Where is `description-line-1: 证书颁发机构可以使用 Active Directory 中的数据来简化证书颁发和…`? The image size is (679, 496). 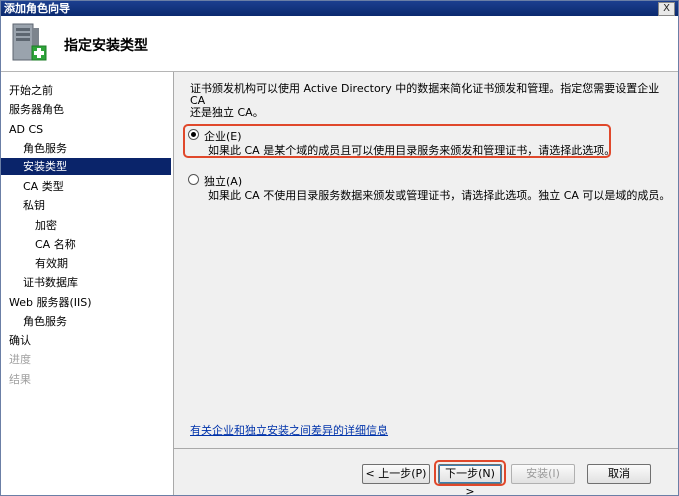
description-line-1: 证书颁发机构可以使用 Active Directory 中的数据来简化证书颁发和… is located at coordinates (425, 94).